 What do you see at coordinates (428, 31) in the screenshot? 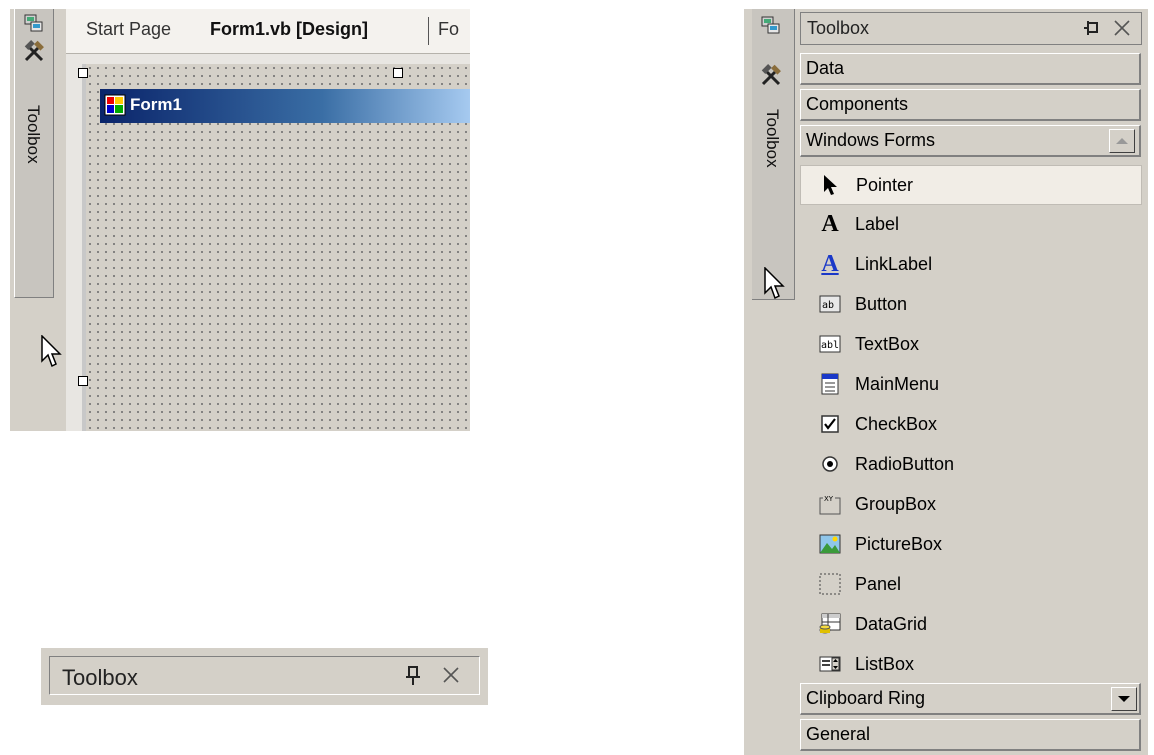
I see `tab-divider` at bounding box center [428, 31].